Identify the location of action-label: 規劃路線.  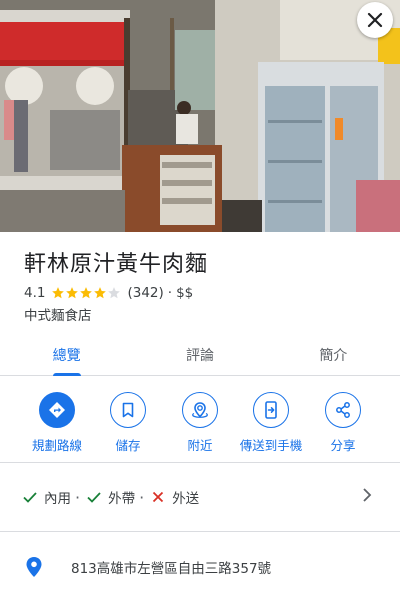
(56, 445).